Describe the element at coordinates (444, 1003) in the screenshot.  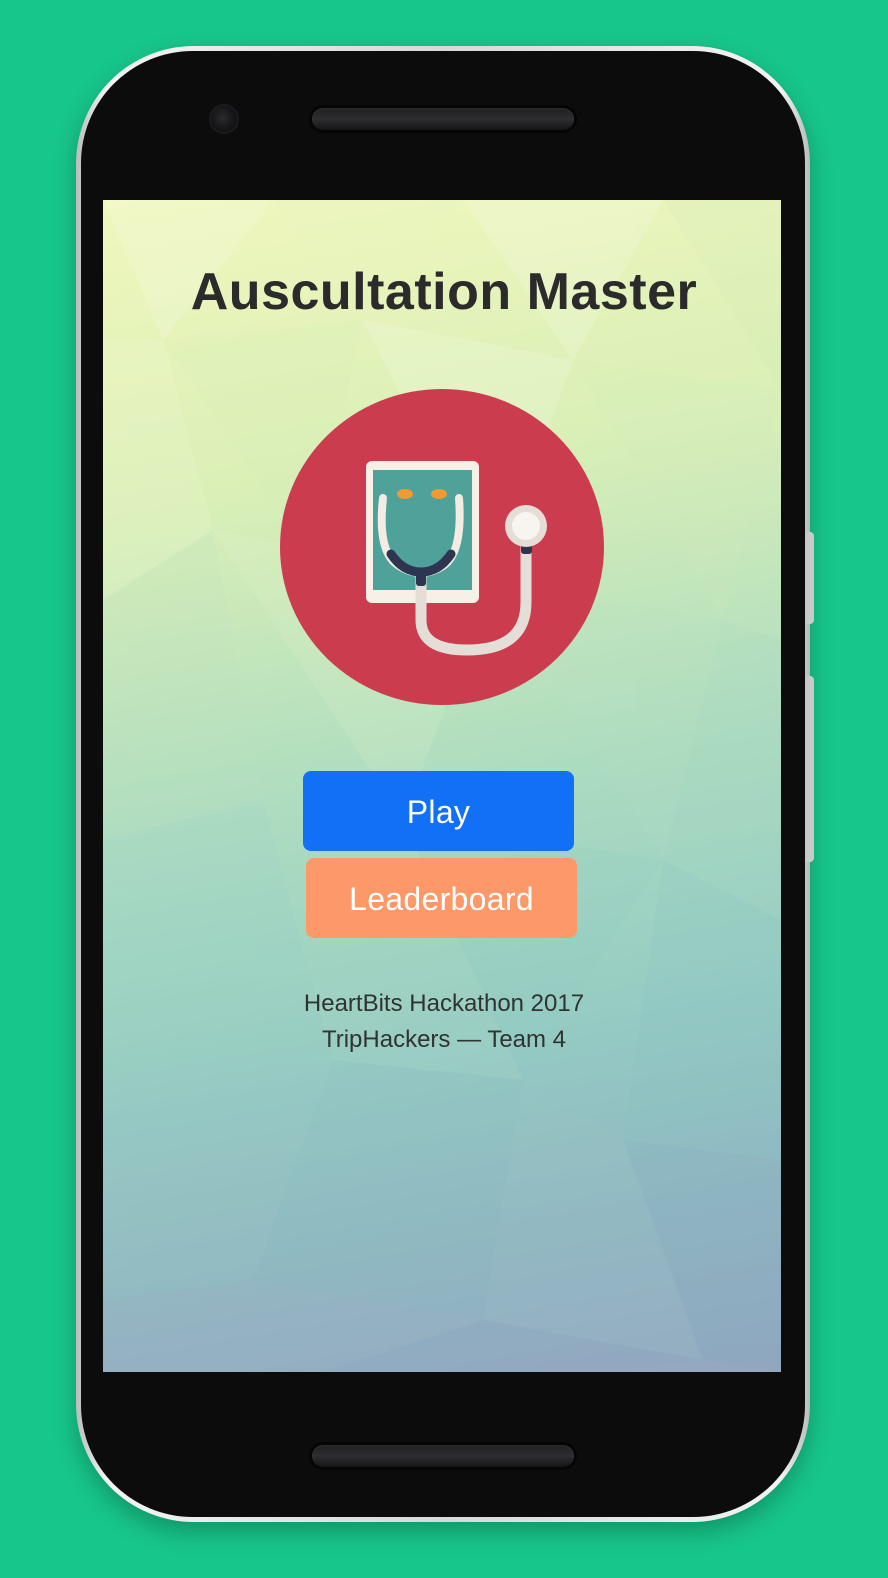
I see `credits-event: HeartBits Hackathon 2017` at that location.